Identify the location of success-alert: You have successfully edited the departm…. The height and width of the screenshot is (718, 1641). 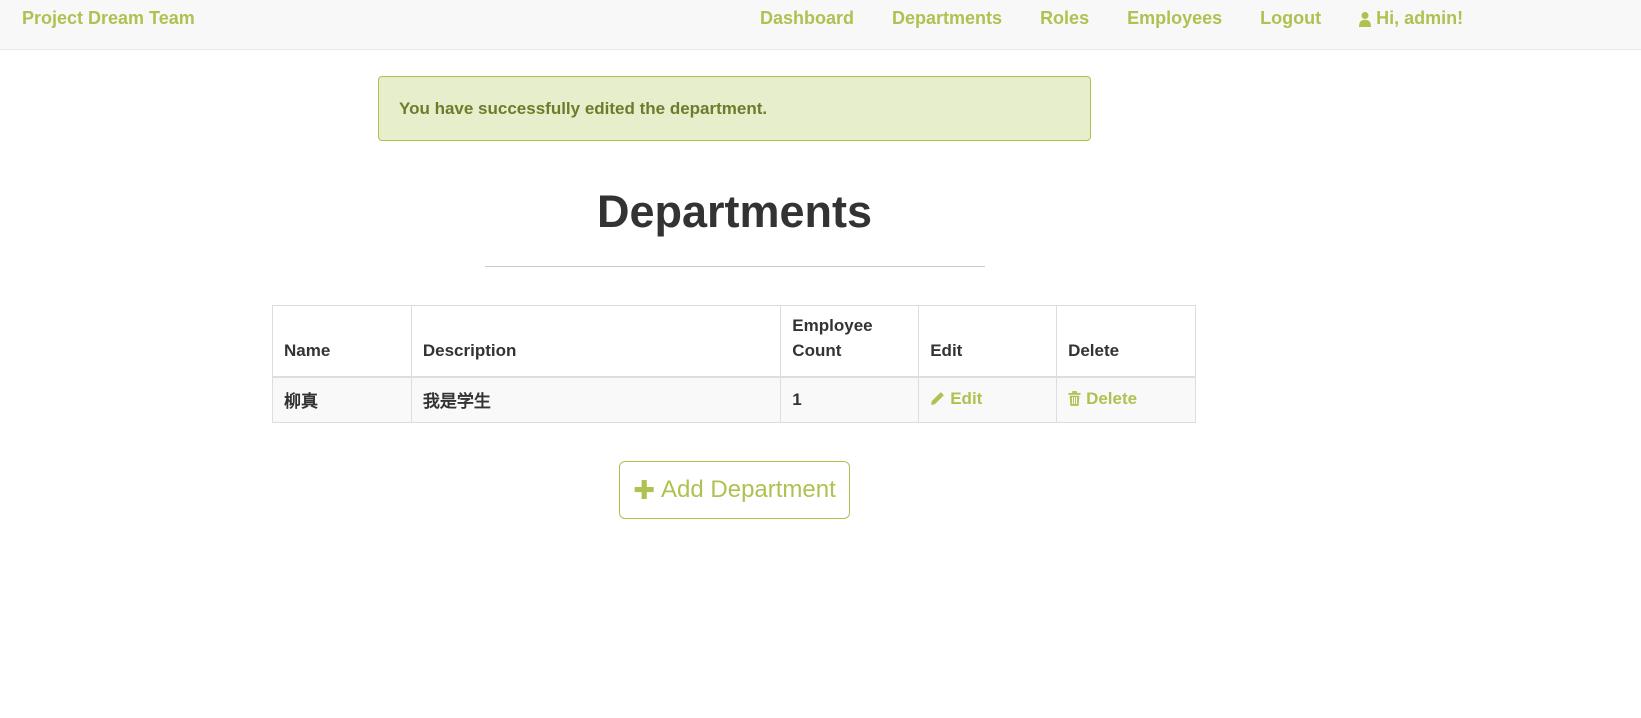
(734, 108).